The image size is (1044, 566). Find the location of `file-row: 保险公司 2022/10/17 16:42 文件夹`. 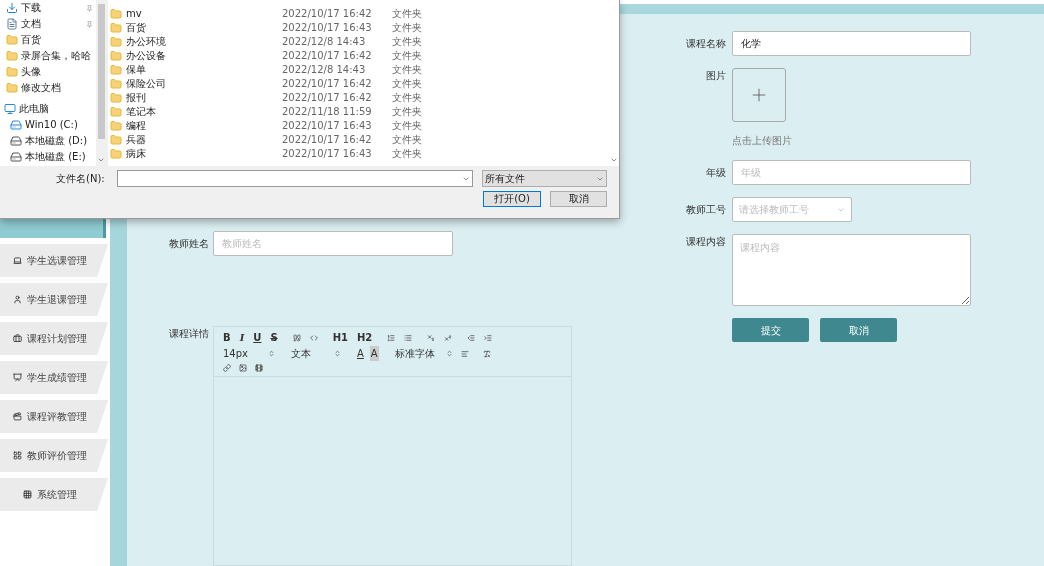

file-row: 保险公司 2022/10/17 16:42 文件夹 is located at coordinates (359, 84).